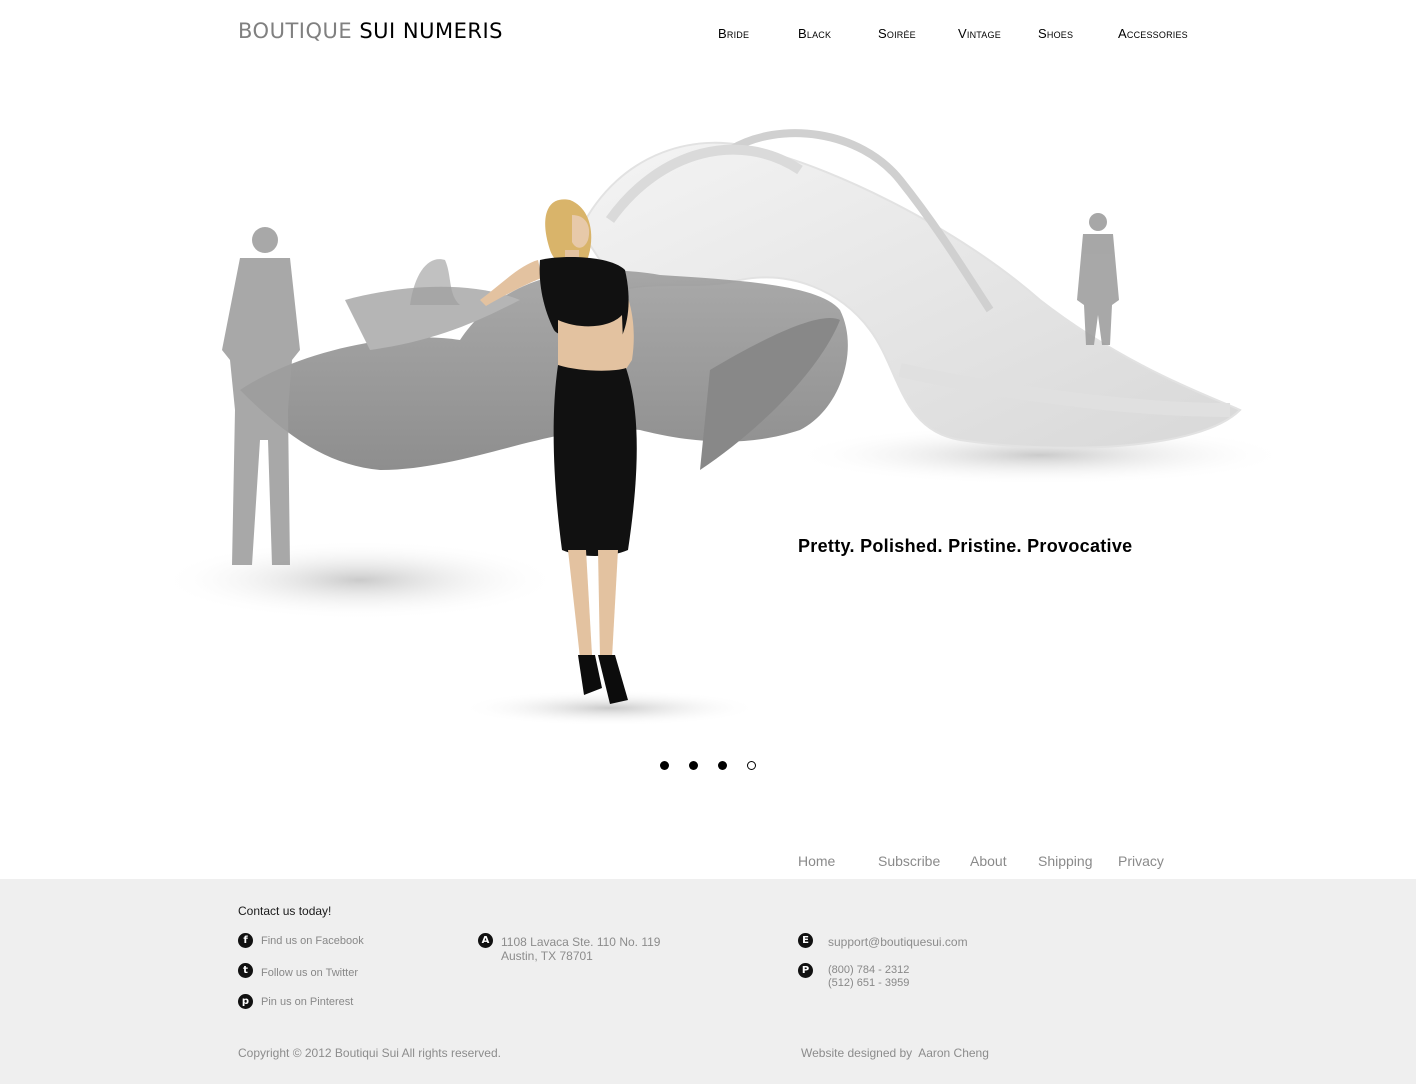 This screenshot has width=1416, height=1084. What do you see at coordinates (485, 940) in the screenshot?
I see `address-icon: A` at bounding box center [485, 940].